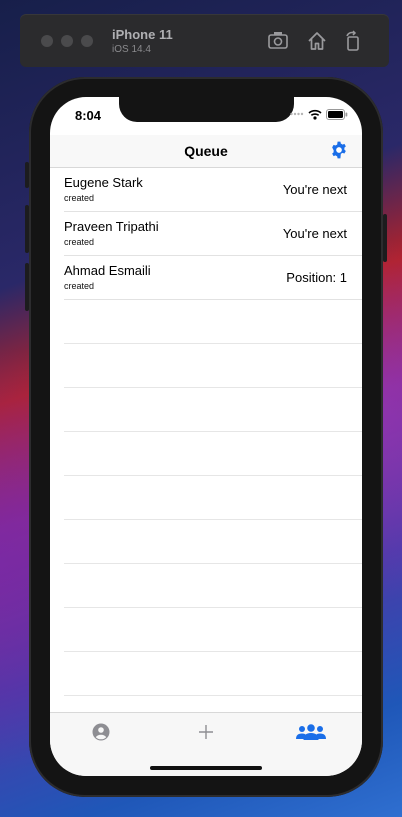 The height and width of the screenshot is (817, 402). Describe the element at coordinates (213, 190) in the screenshot. I see `queue-row: Eugene Stark created You're next` at that location.